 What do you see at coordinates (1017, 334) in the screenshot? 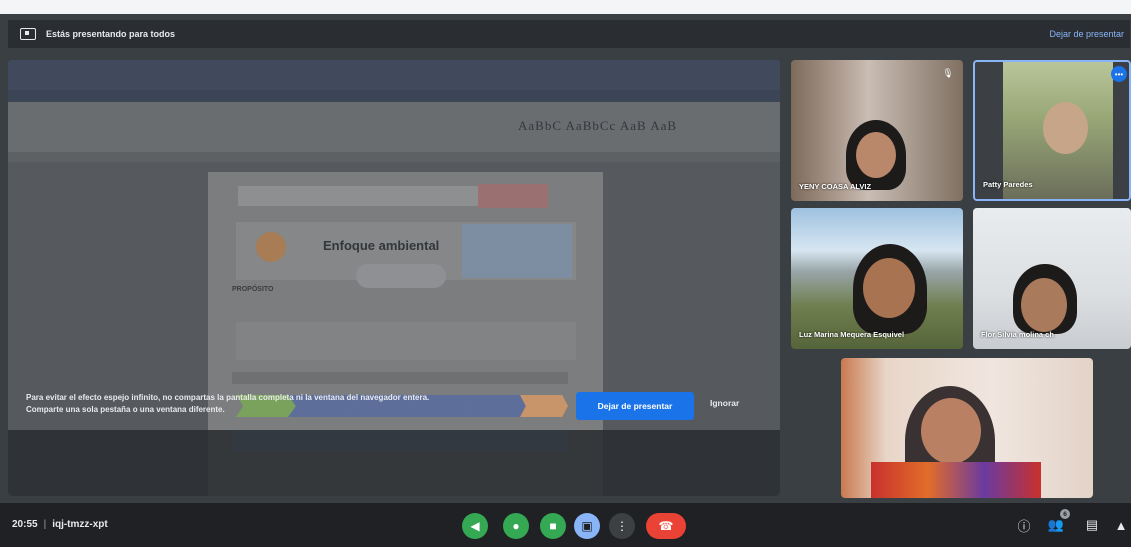
I see `participant-name: Flor Silvia molina ch` at bounding box center [1017, 334].